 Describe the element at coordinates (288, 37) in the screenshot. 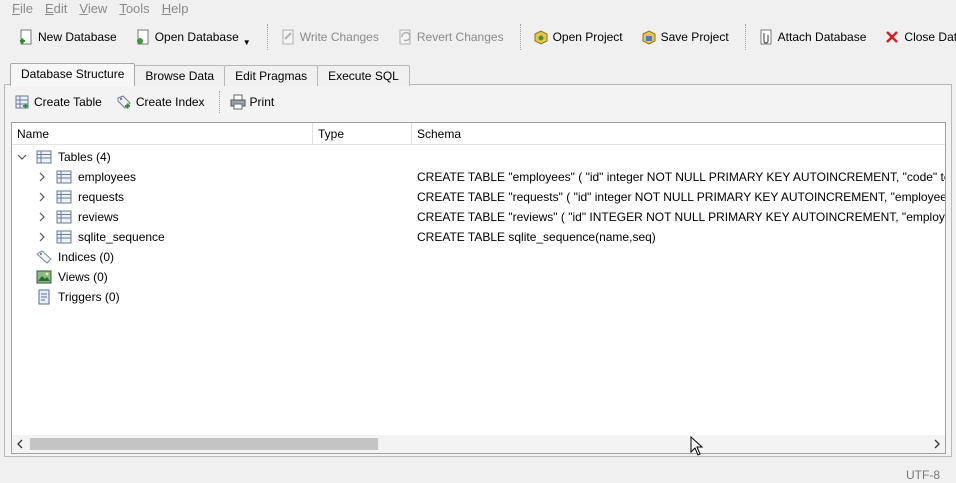

I see `write-changes-icon` at that location.